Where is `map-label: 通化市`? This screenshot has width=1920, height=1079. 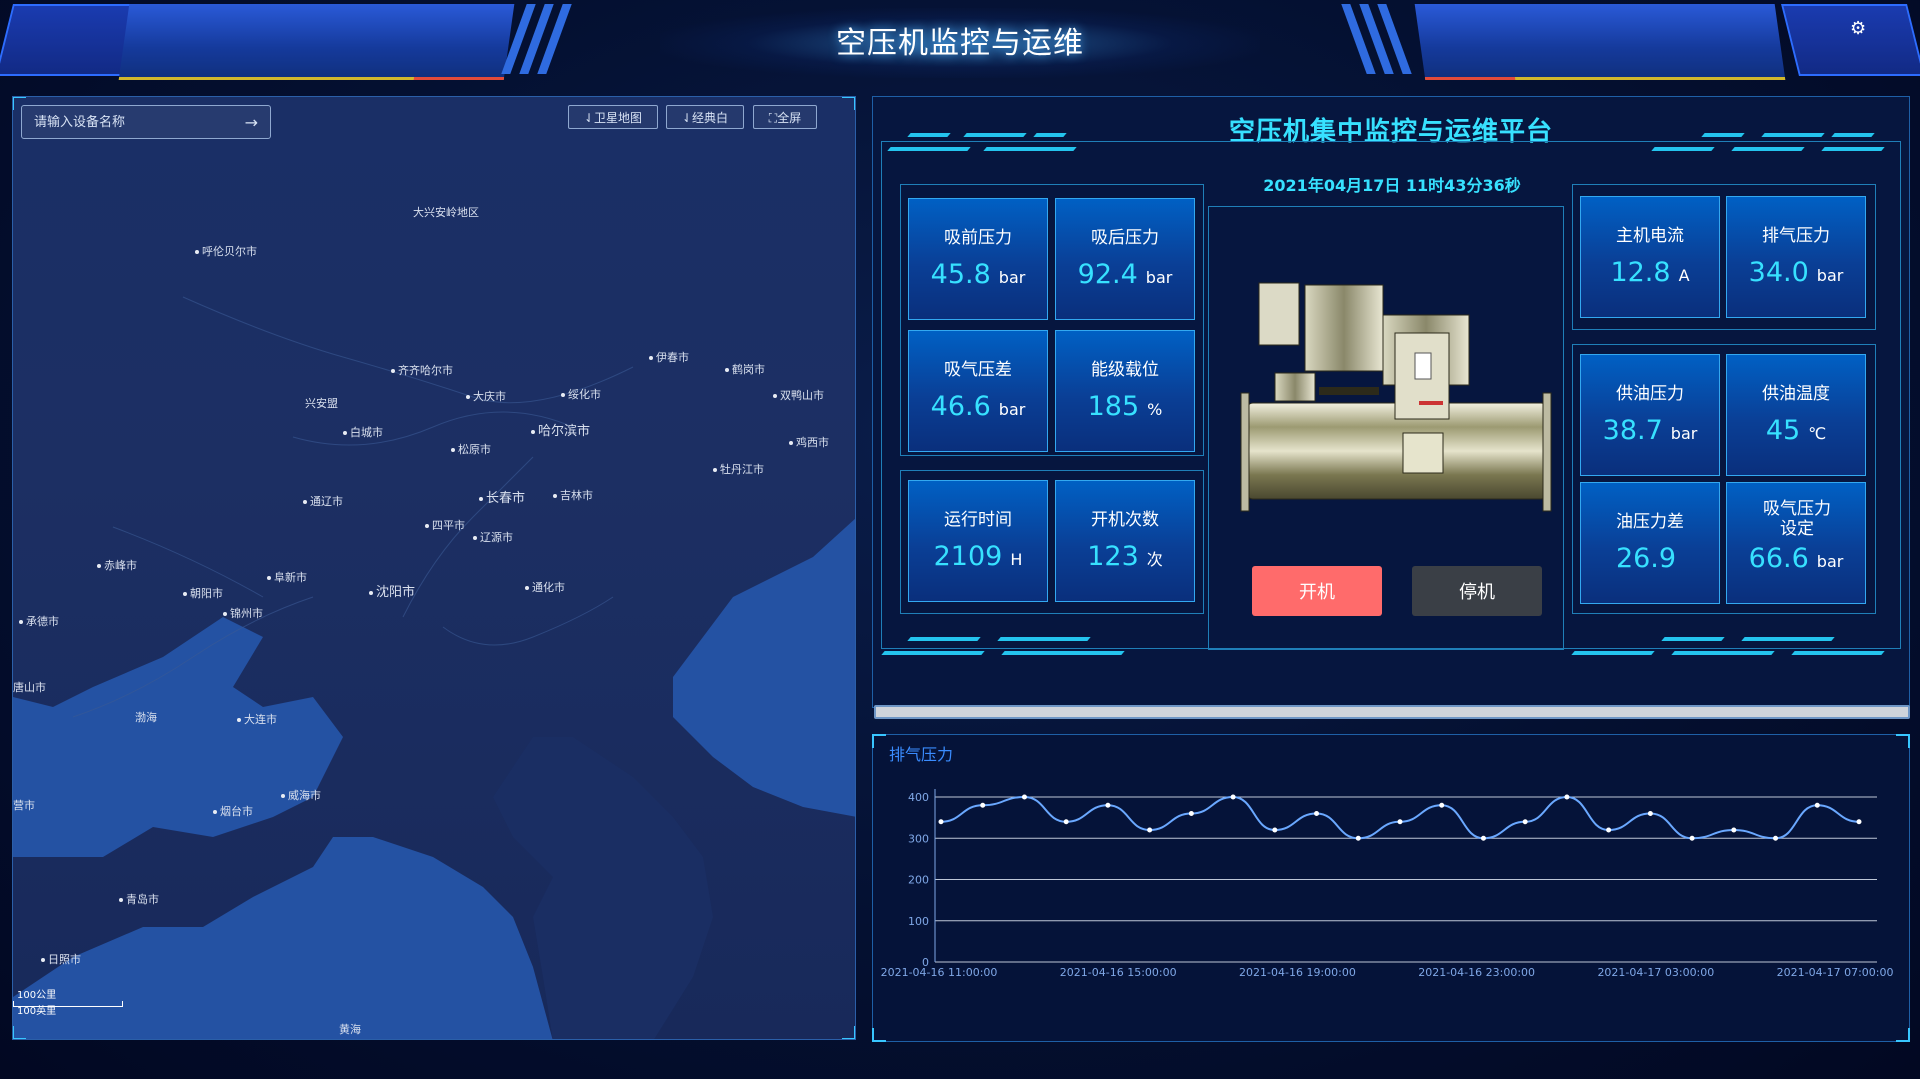
map-label: 通化市 is located at coordinates (545, 587).